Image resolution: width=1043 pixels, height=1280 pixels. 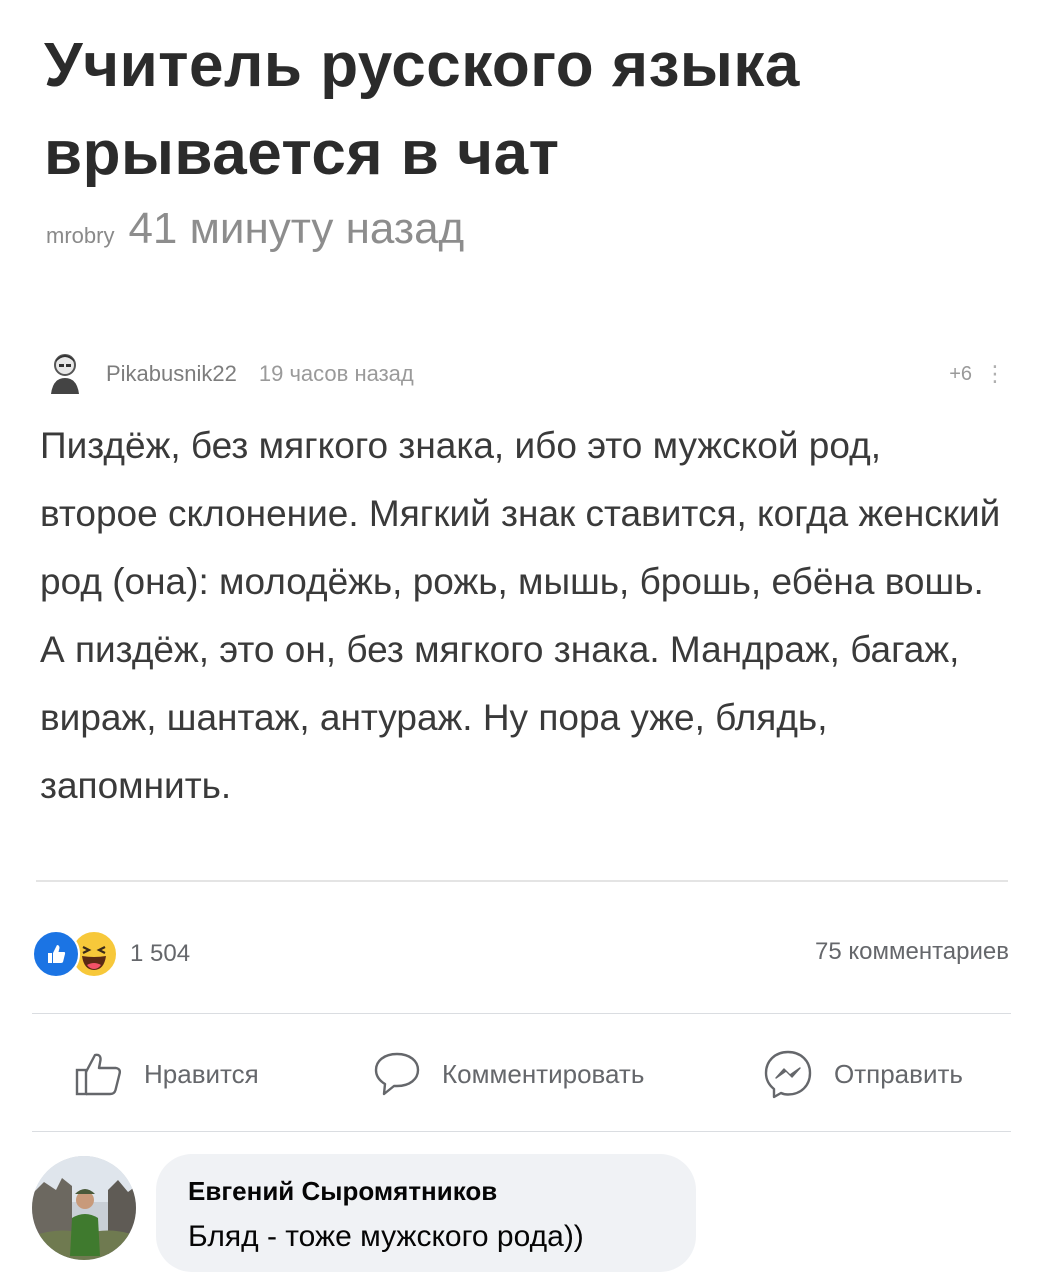 I want to click on post-author: mrobry, so click(x=80, y=236).